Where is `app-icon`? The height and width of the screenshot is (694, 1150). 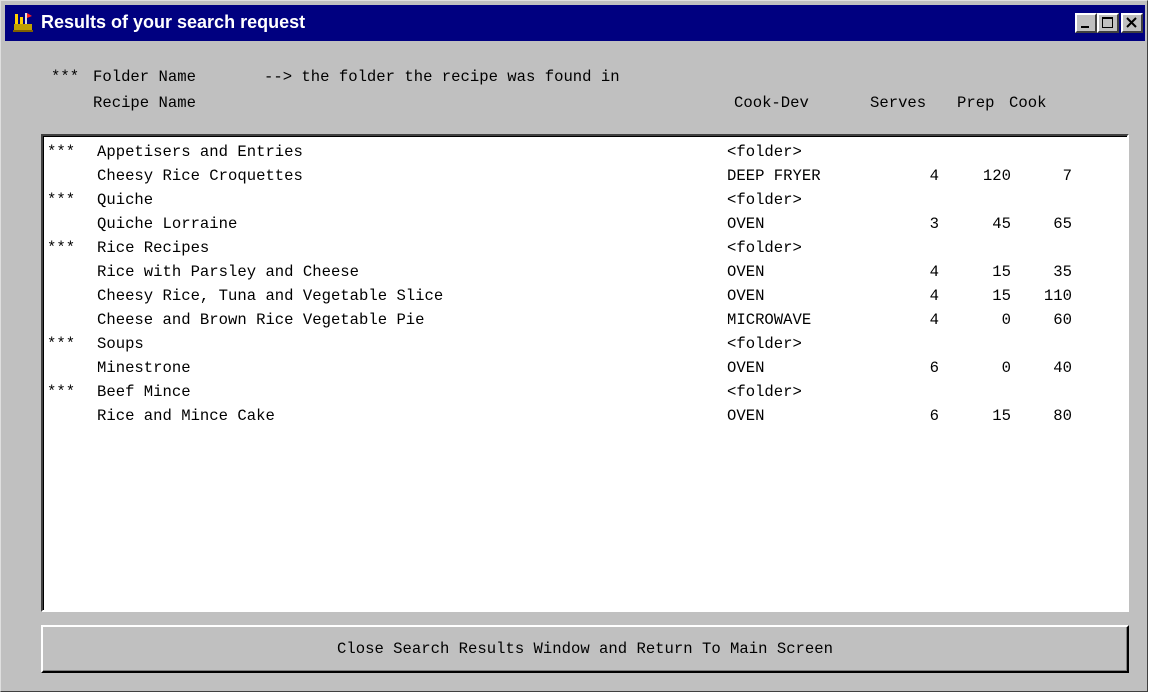
app-icon is located at coordinates (23, 22).